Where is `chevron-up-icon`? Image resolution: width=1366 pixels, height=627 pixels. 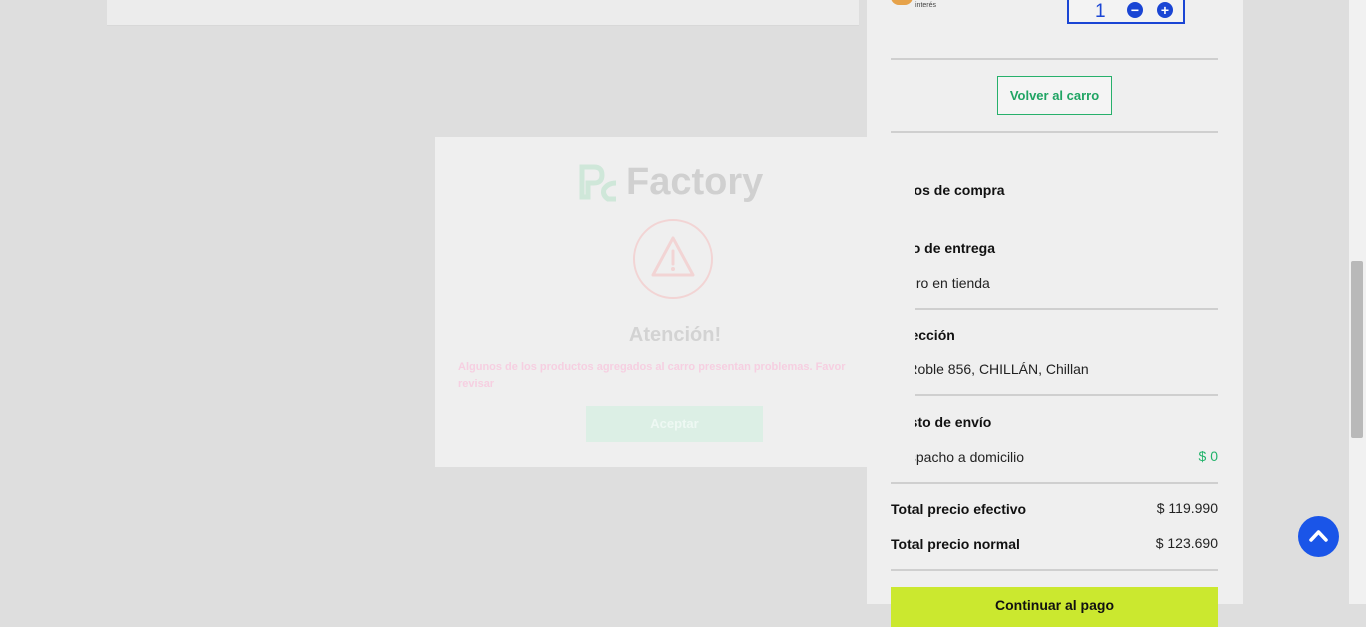
chevron-up-icon is located at coordinates (1318, 536).